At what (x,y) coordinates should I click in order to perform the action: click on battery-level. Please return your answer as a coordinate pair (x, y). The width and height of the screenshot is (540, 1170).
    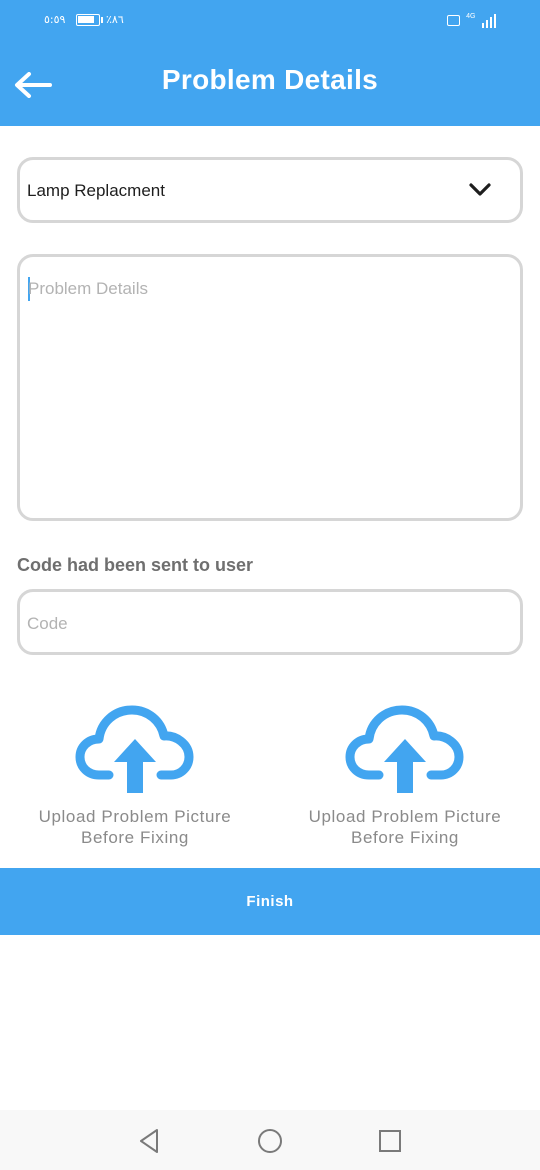
    Looking at the image, I should click on (86, 19).